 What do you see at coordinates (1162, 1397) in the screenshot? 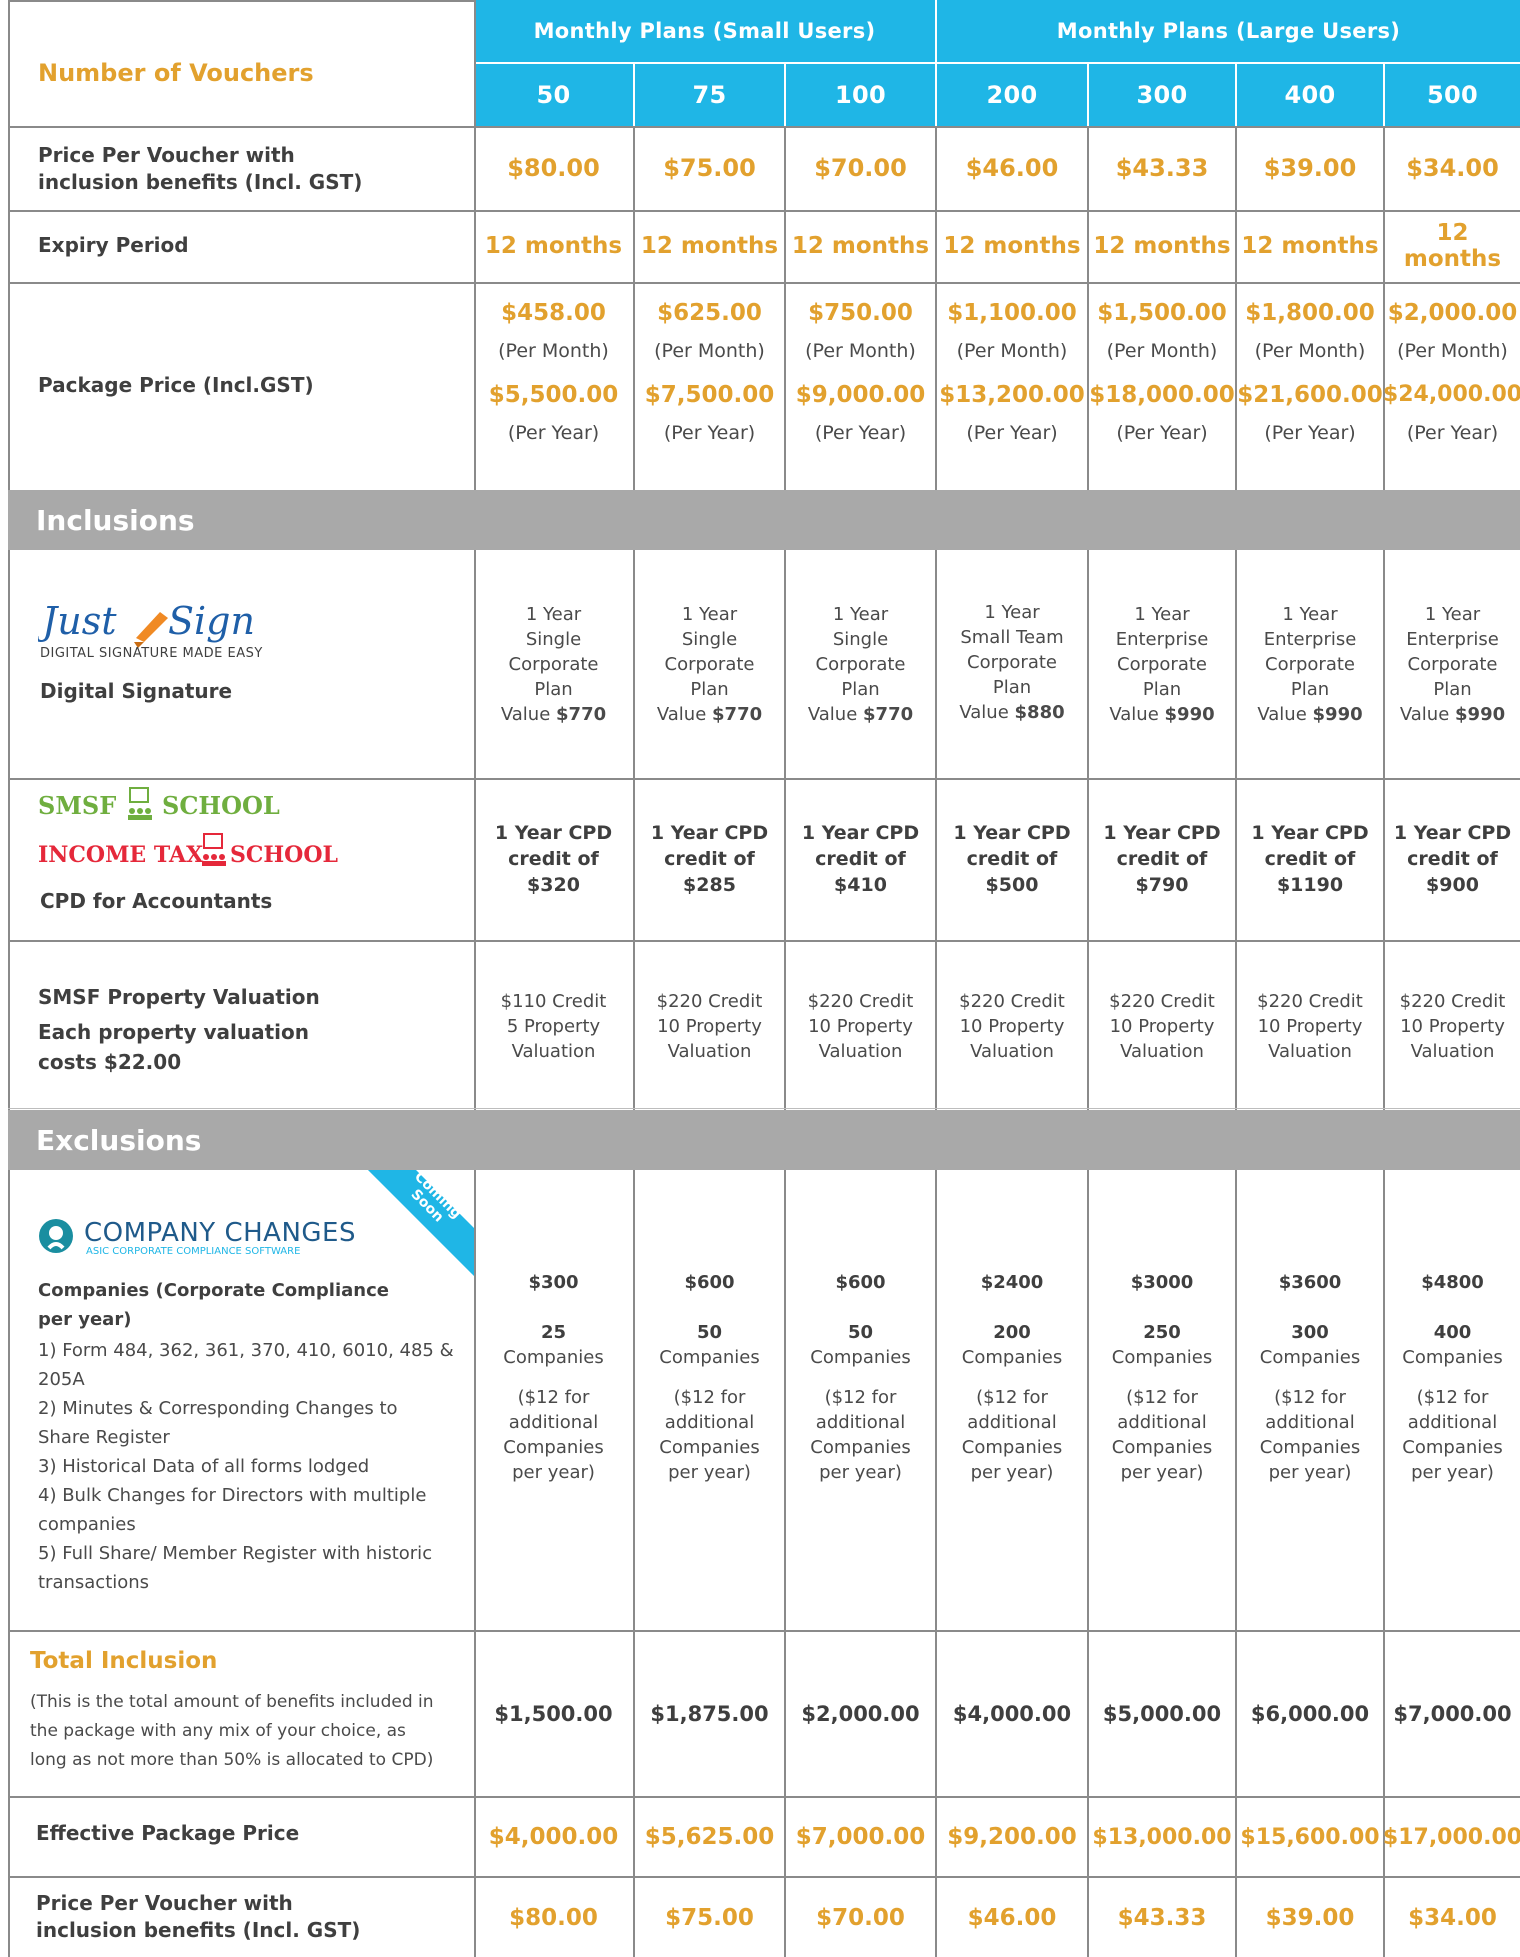
I see `extra-line: ($12 for` at bounding box center [1162, 1397].